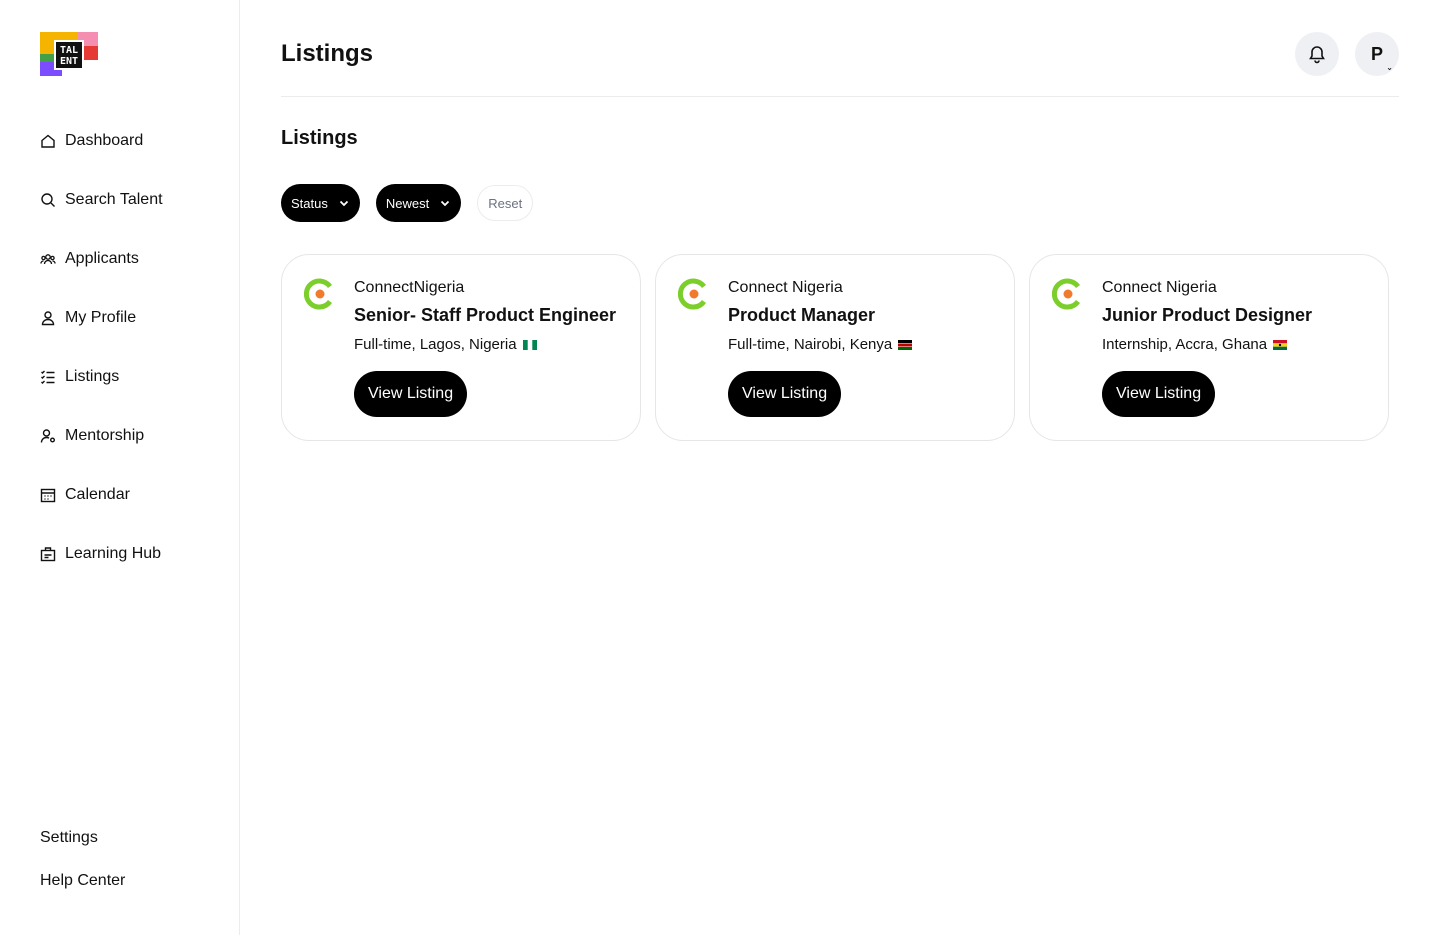  Describe the element at coordinates (309, 203) in the screenshot. I see `status-filter-label: Status` at that location.